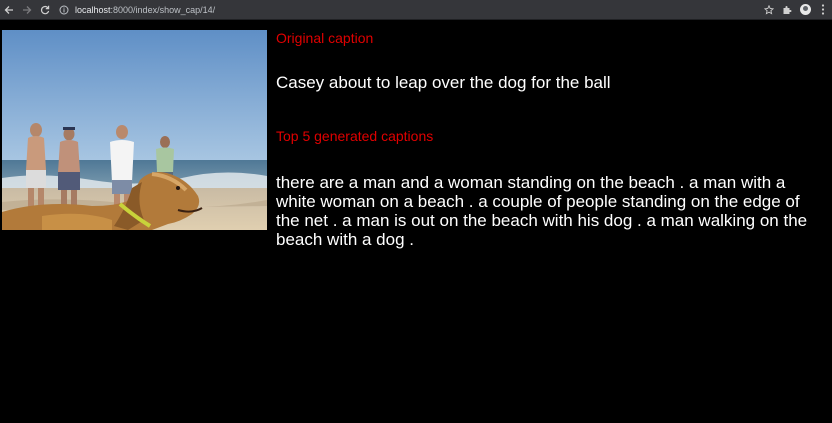  What do you see at coordinates (355, 136) in the screenshot?
I see `generated-captions-heading: Top 5 generated captions` at bounding box center [355, 136].